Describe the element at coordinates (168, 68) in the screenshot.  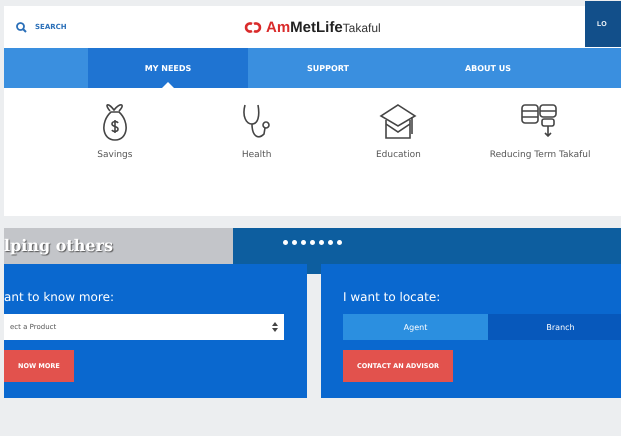
I see `nav-tab: MY NEEDS` at that location.